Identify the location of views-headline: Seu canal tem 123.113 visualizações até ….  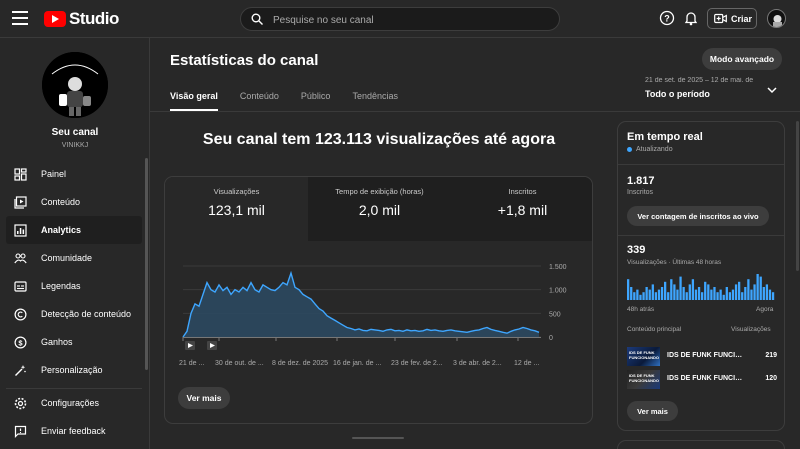
(379, 139).